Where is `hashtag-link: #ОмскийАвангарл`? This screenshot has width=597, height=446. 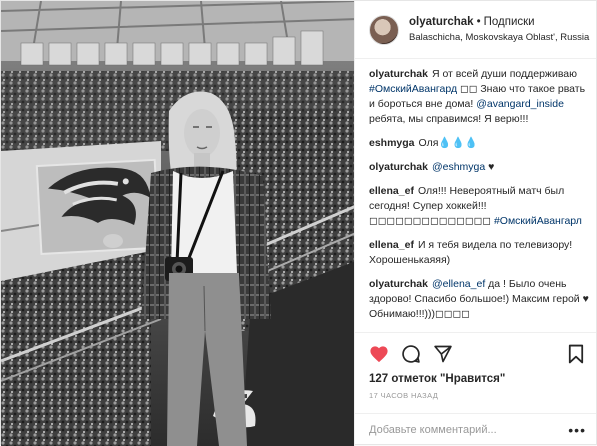 hashtag-link: #ОмскийАвангарл is located at coordinates (538, 221).